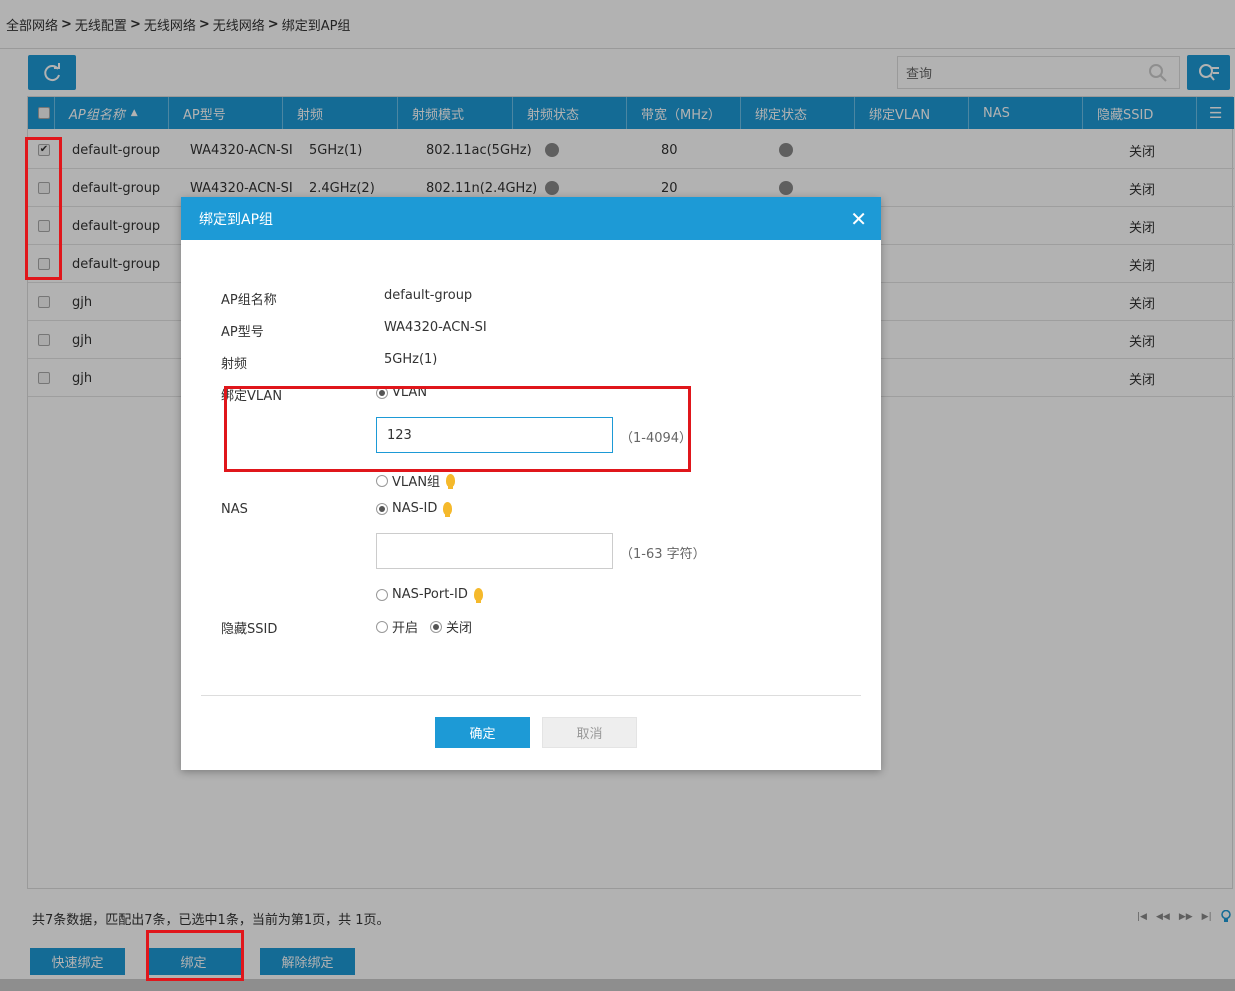 Image resolution: width=1235 pixels, height=991 pixels. What do you see at coordinates (436, 626) in the screenshot?
I see `hidden-ssid-off-radio` at bounding box center [436, 626].